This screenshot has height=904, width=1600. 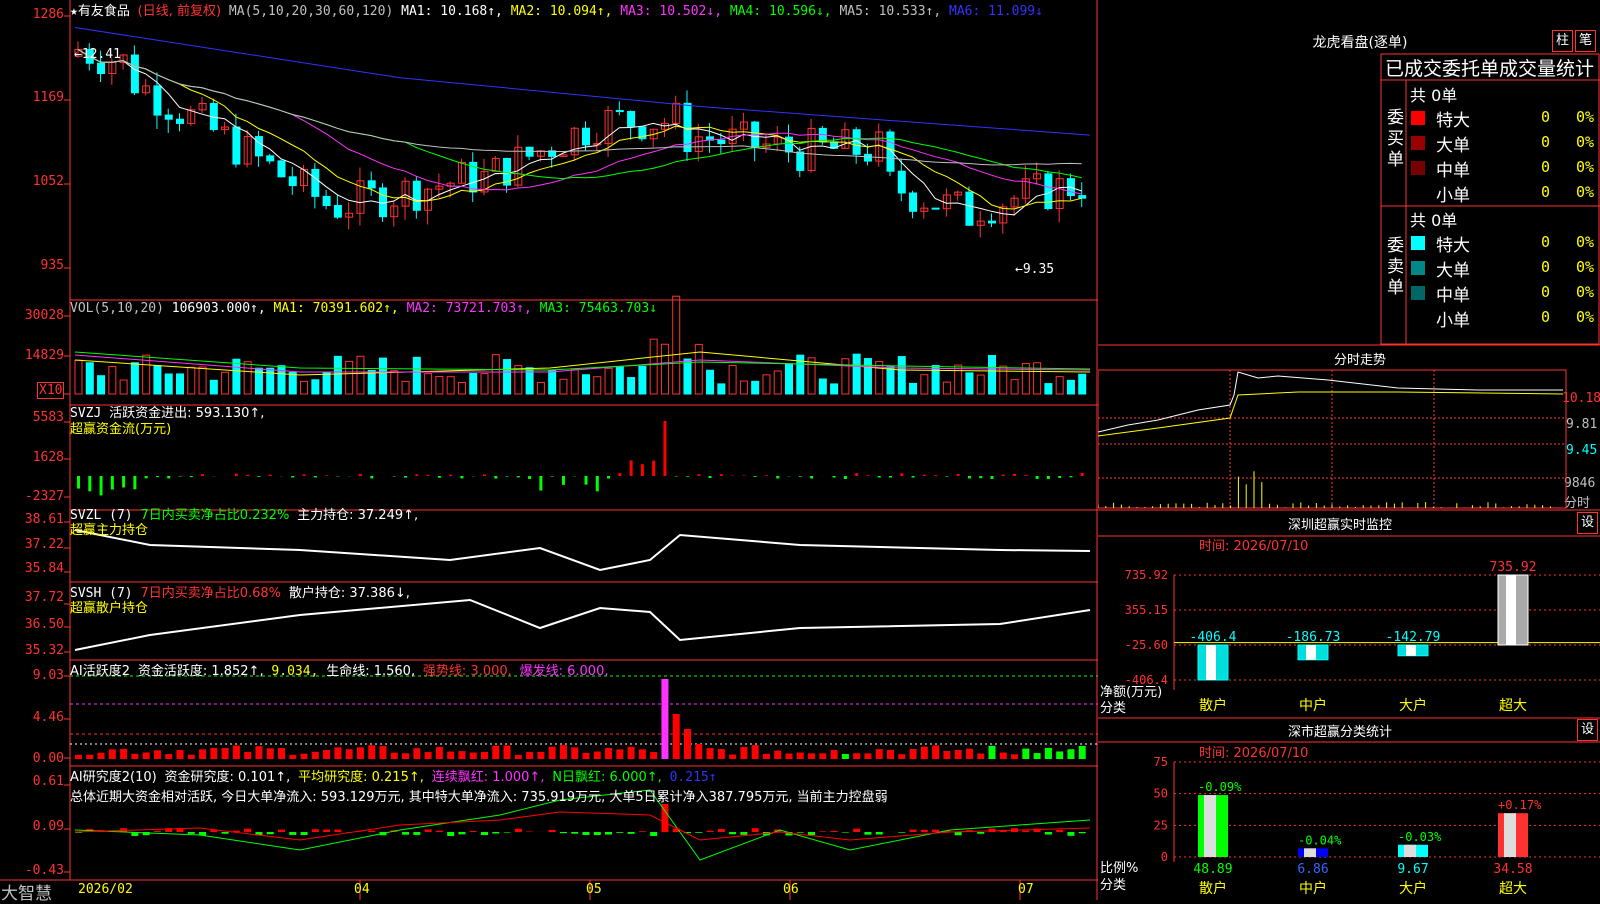 I want to click on svzl-tick: 35.84, so click(x=32, y=568).